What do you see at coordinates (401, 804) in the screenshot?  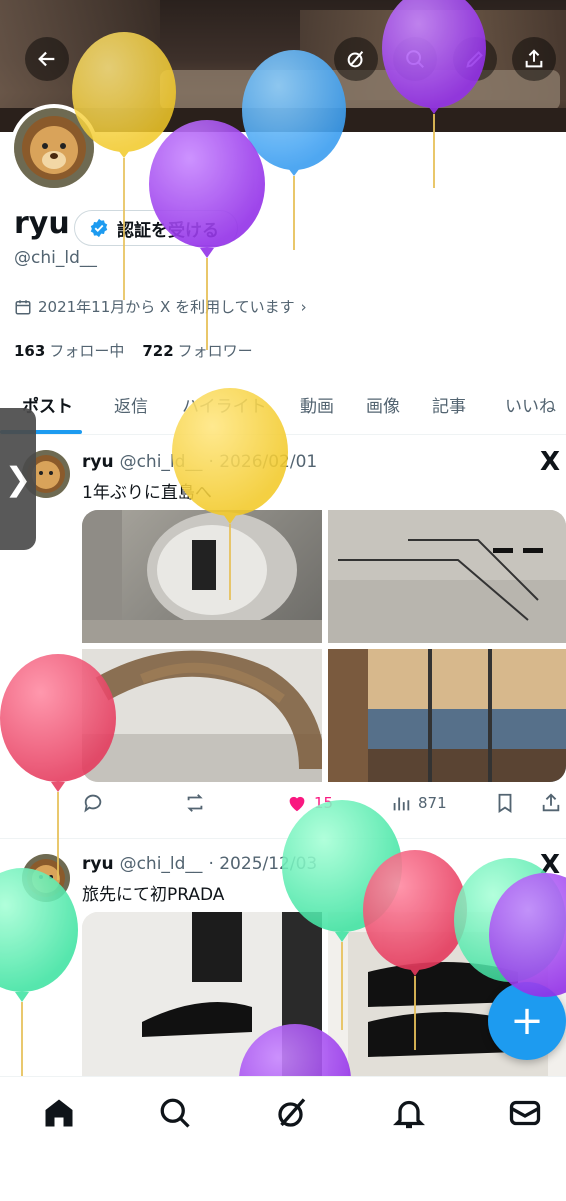 I see `views-icon` at bounding box center [401, 804].